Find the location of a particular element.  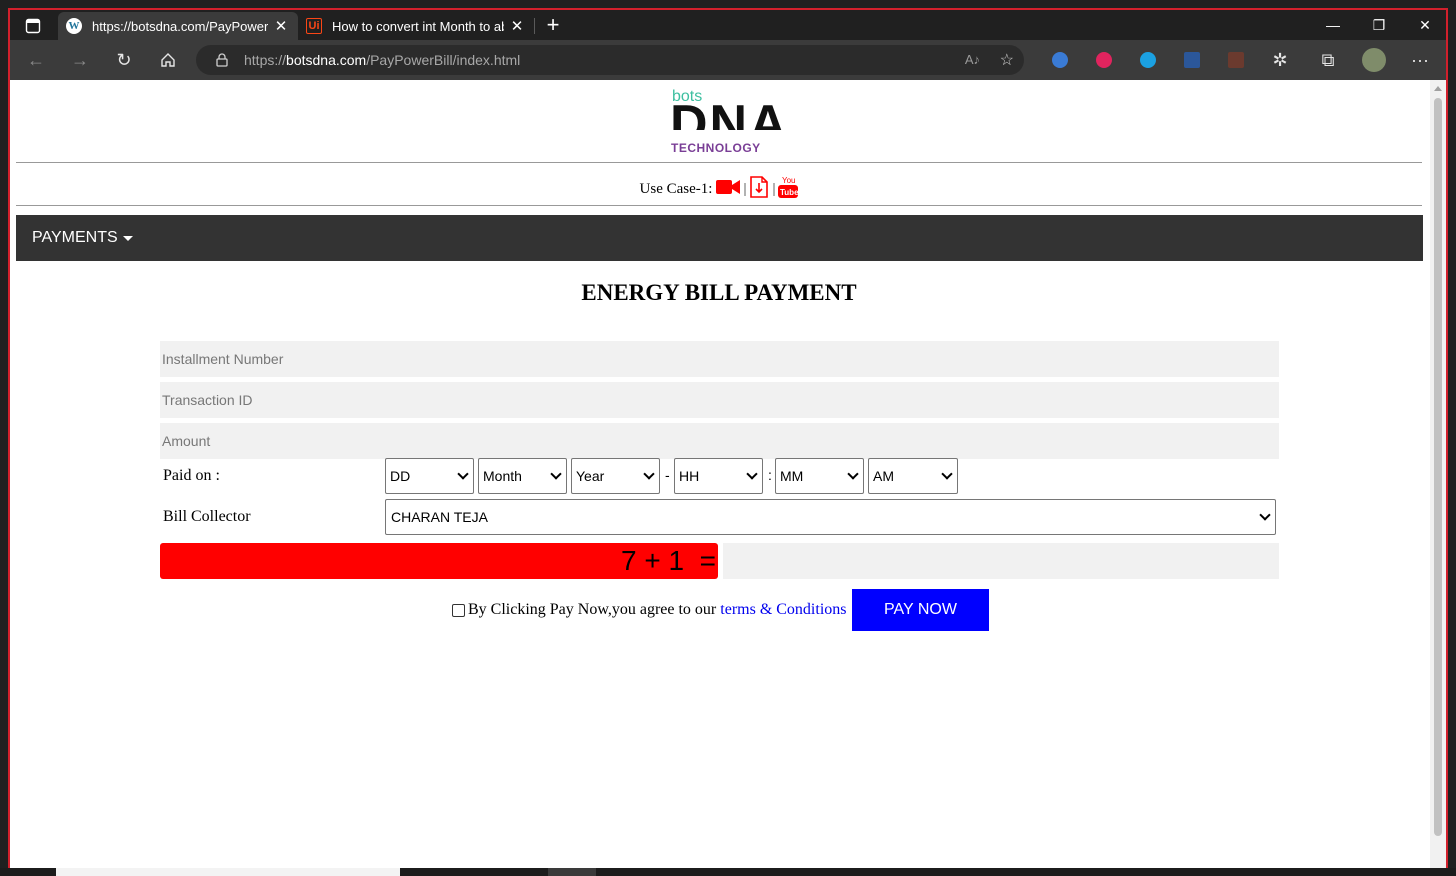

nav-payments-dropdown: PAYMENTS is located at coordinates (82, 238).